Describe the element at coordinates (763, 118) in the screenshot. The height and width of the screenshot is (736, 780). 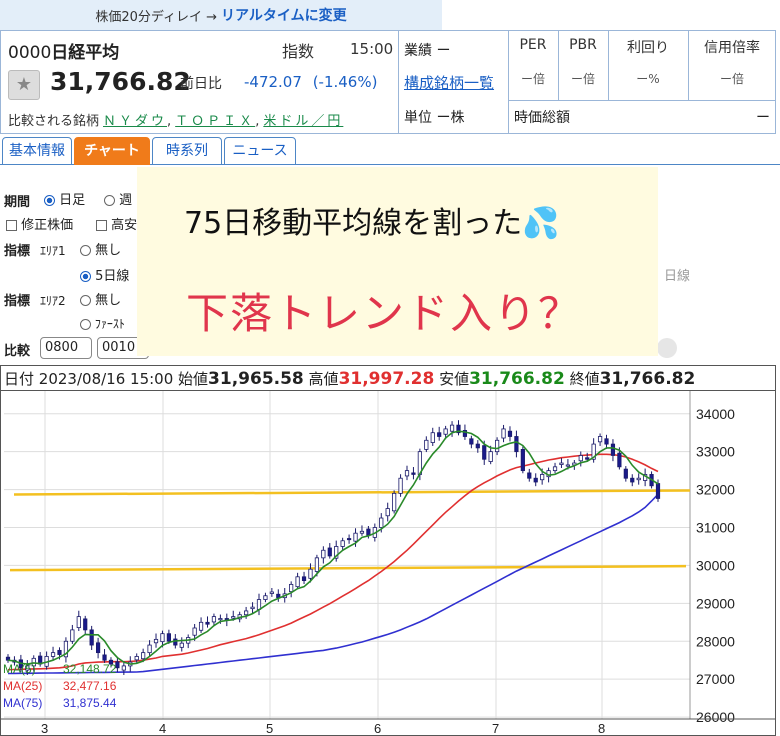
I see `market-cap-value: ー` at that location.